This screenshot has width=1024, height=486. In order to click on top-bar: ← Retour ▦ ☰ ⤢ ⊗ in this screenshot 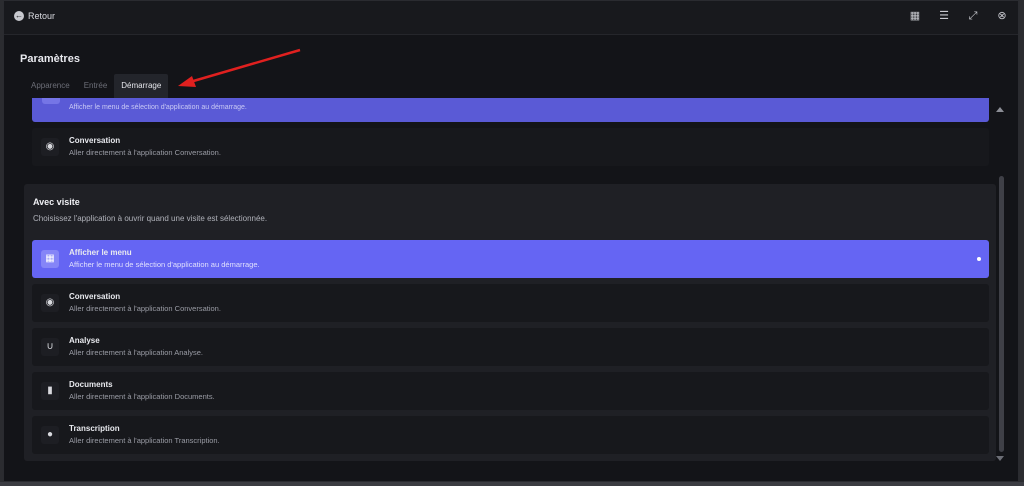, I will do `click(511, 18)`.